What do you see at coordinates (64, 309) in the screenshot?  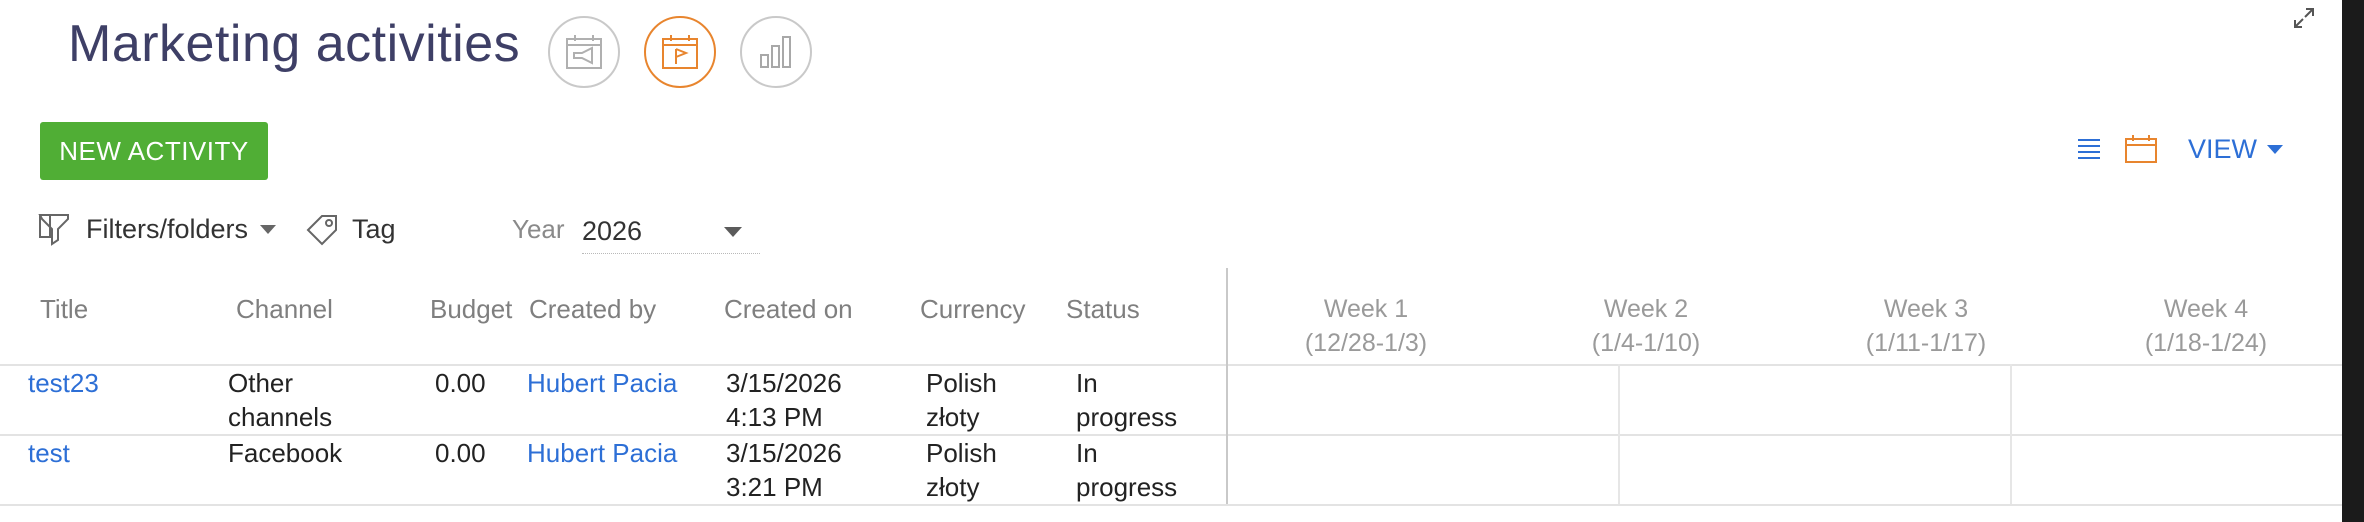 I see `column-header-title: Title` at bounding box center [64, 309].